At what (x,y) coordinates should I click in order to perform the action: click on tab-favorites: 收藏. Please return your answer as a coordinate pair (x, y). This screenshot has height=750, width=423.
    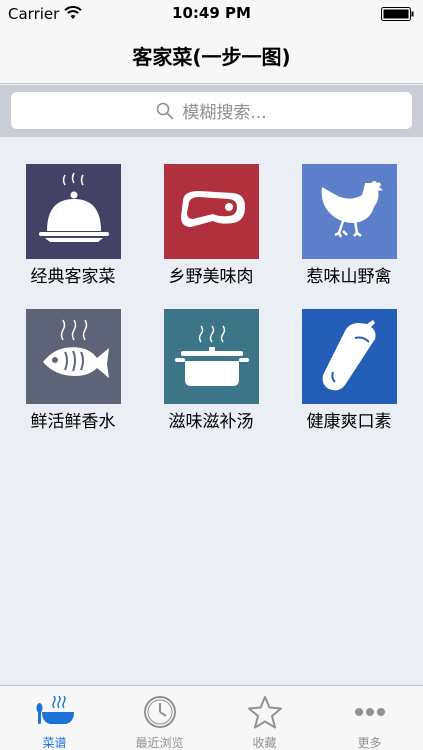
    Looking at the image, I should click on (264, 718).